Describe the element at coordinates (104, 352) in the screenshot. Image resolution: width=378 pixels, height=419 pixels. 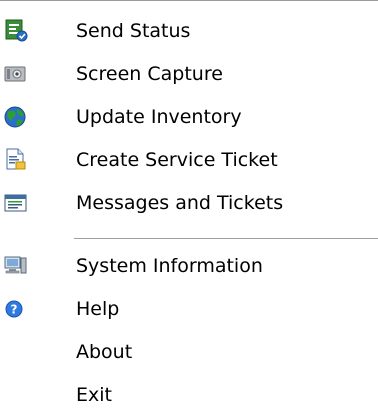
I see `menu-item-label: About` at that location.